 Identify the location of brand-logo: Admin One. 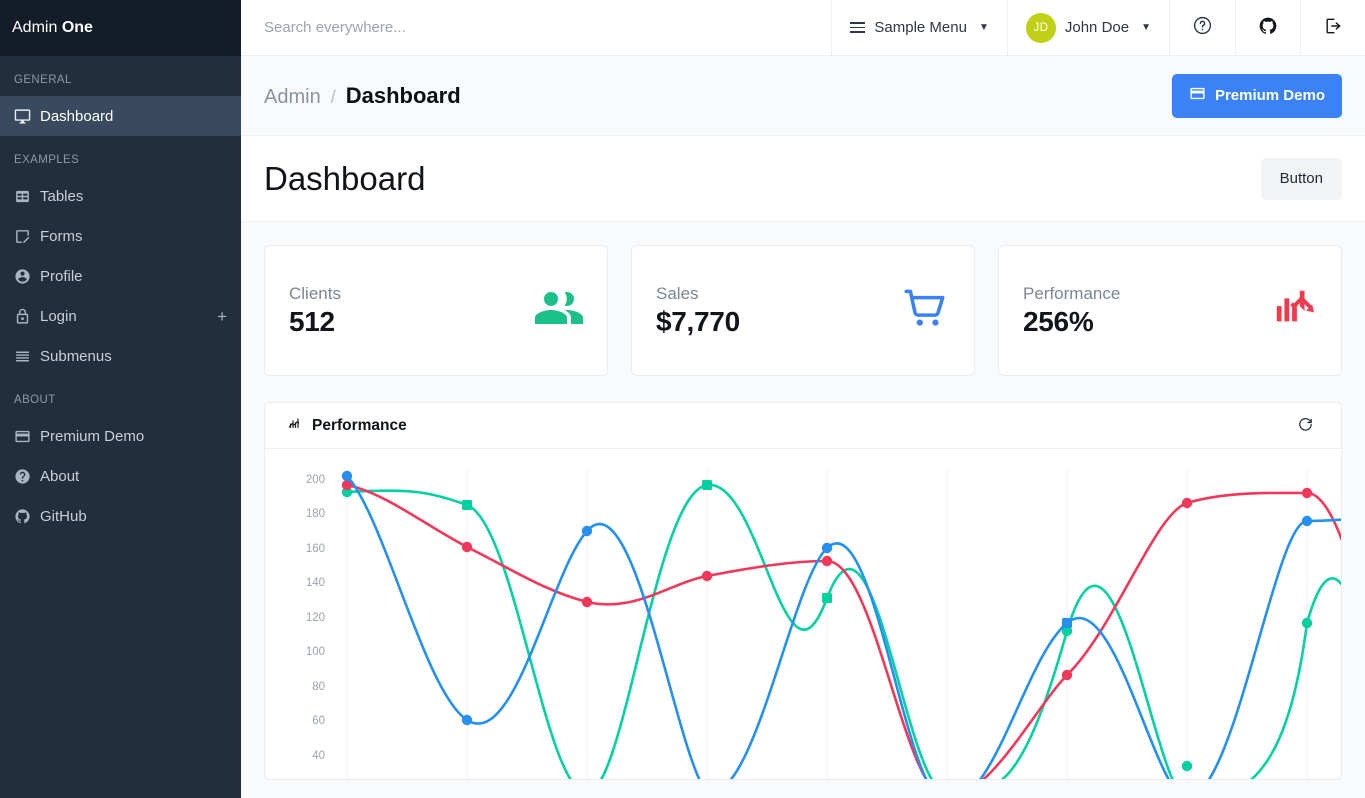
(120, 28).